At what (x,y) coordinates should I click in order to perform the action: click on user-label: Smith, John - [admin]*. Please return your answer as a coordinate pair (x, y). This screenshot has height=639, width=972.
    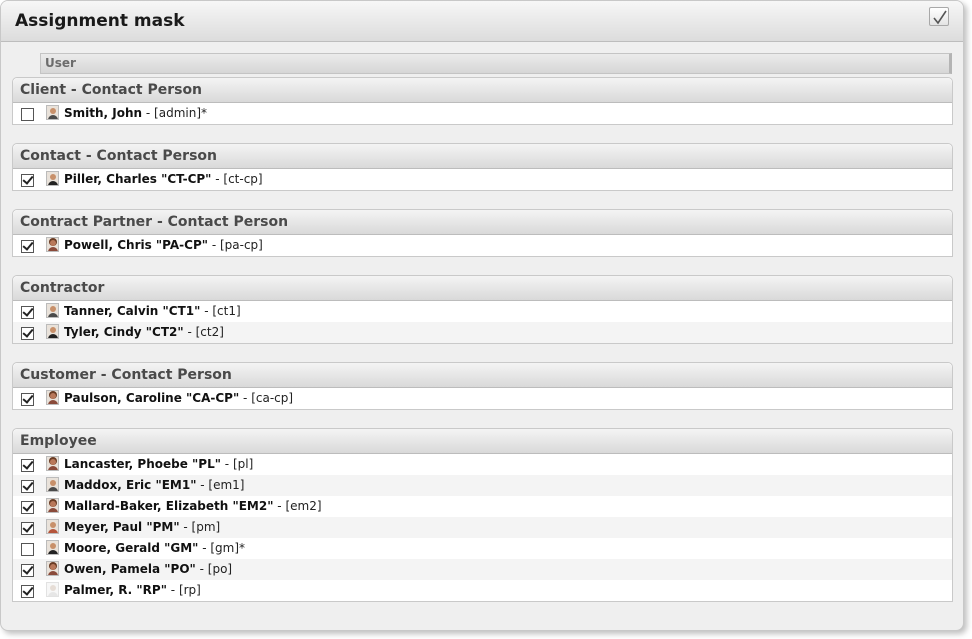
    Looking at the image, I should click on (135, 113).